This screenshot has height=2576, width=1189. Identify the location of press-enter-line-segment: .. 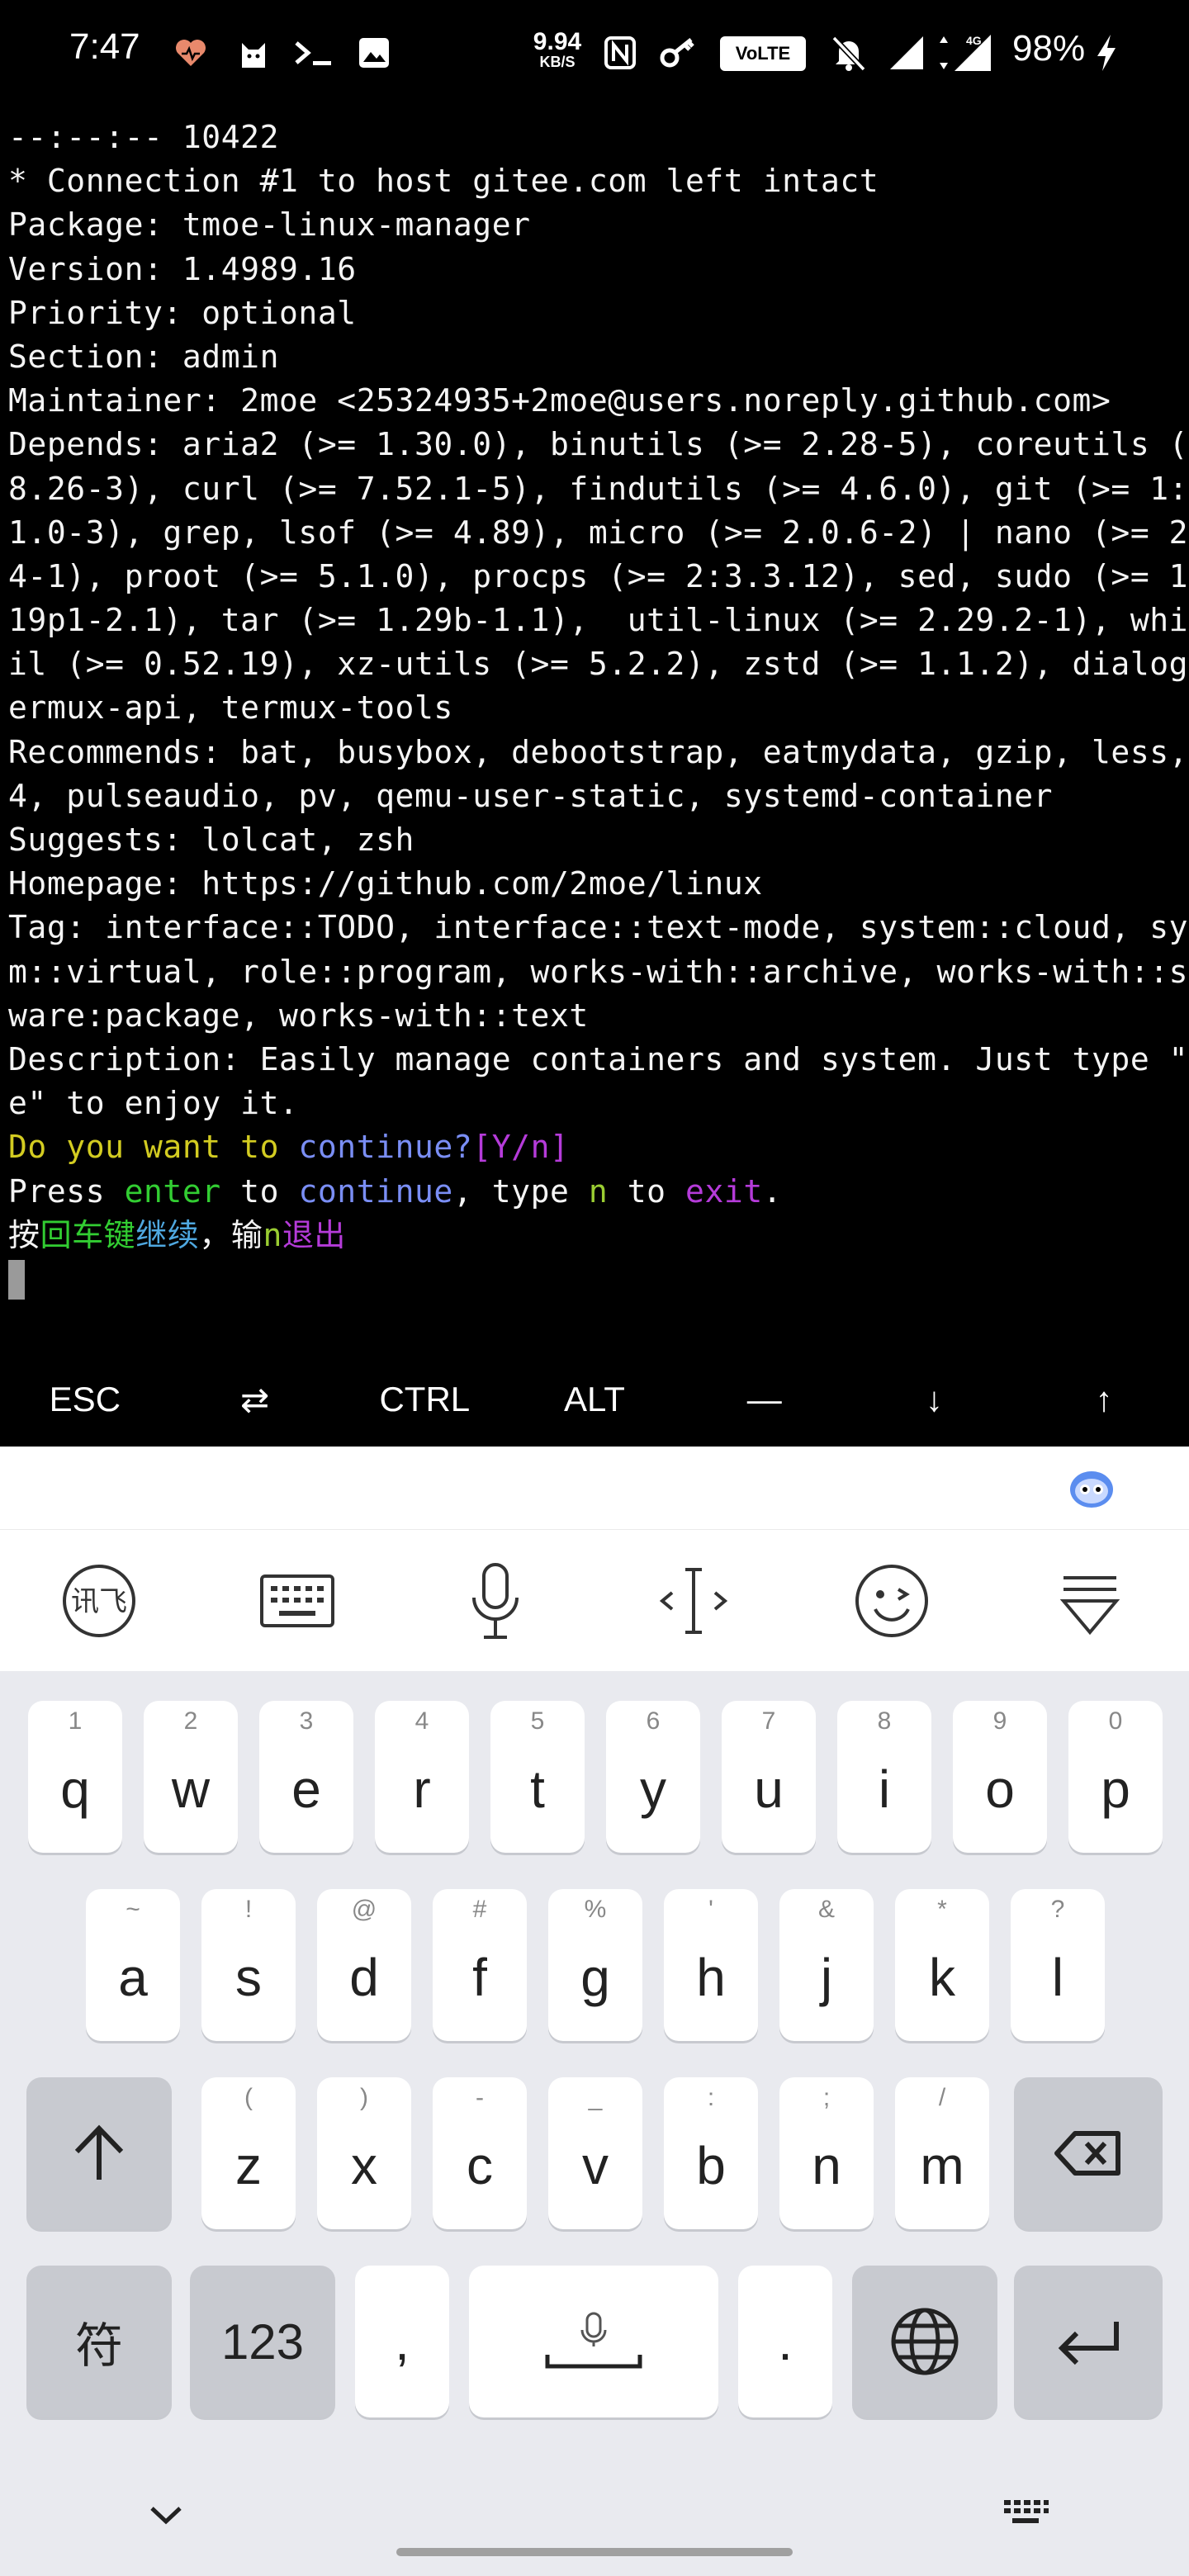
(772, 1191).